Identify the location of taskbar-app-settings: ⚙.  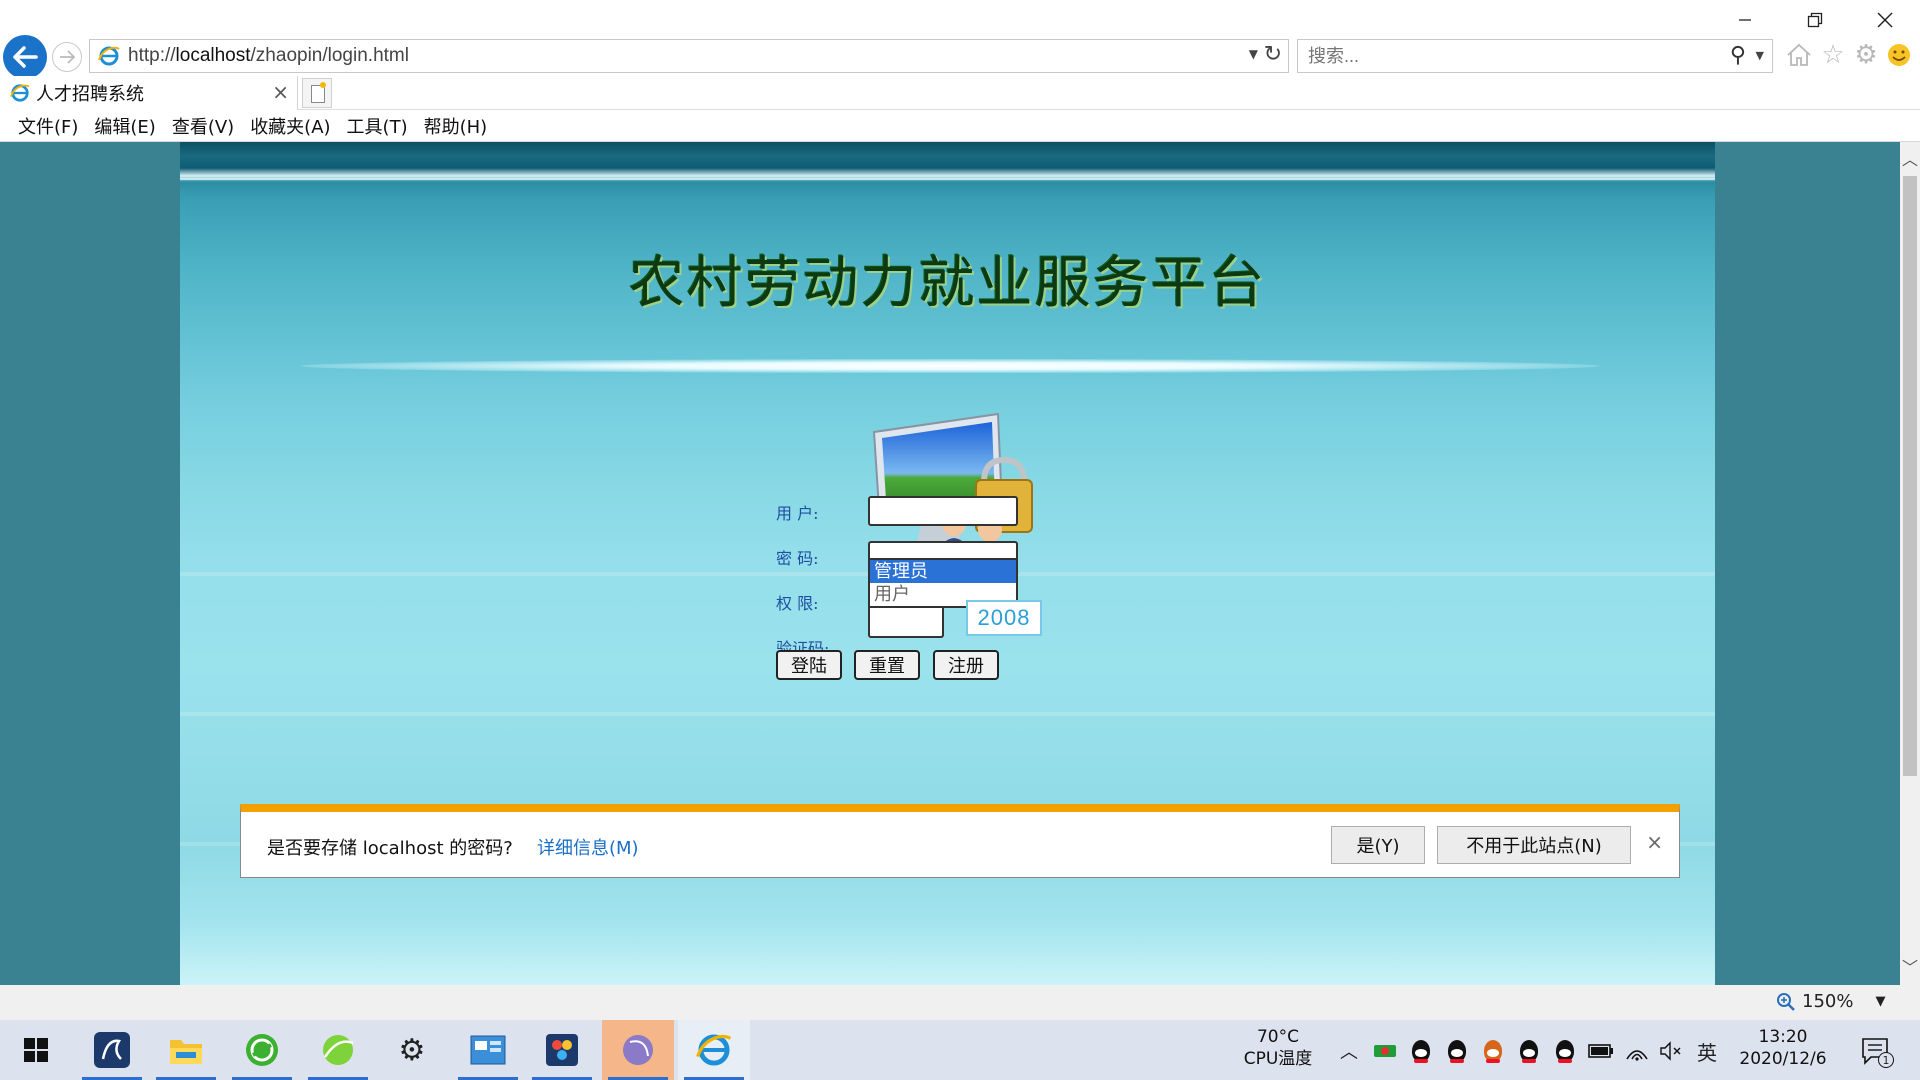
(412, 1050).